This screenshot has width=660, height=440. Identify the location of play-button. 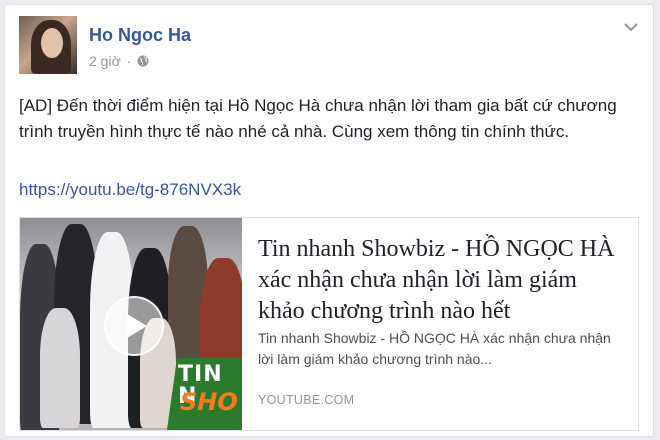
(134, 326).